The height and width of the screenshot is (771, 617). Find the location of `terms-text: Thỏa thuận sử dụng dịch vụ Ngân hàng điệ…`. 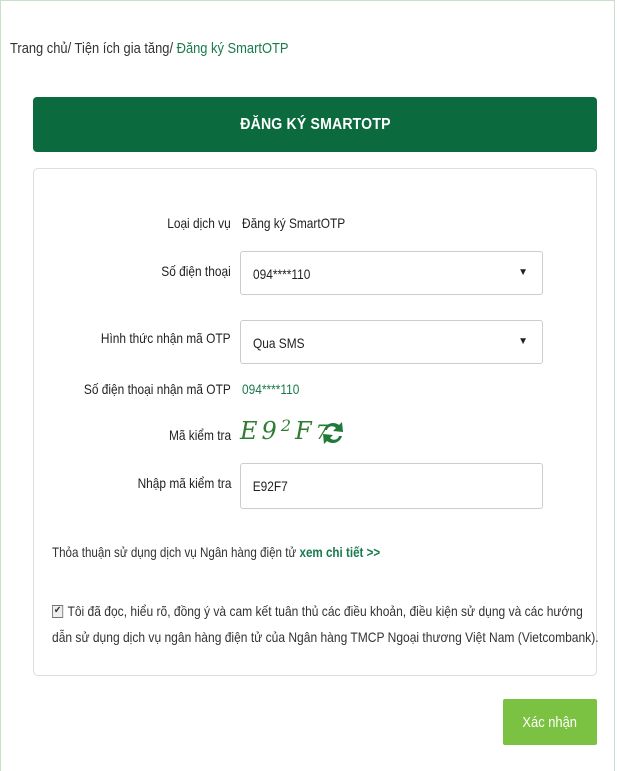

terms-text: Thỏa thuận sử dụng dịch vụ Ngân hàng điệ… is located at coordinates (174, 552).